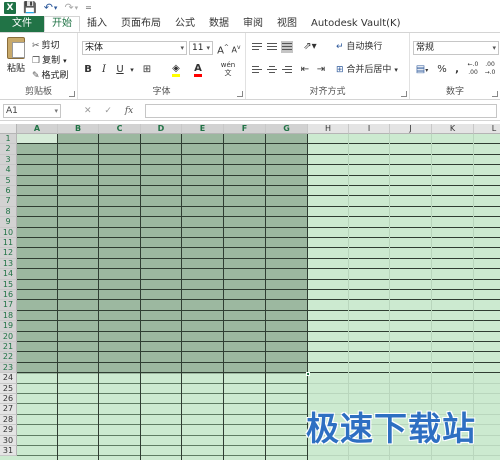 Image resolution: width=500 pixels, height=460 pixels. I want to click on select-all-button, so click(8, 129).